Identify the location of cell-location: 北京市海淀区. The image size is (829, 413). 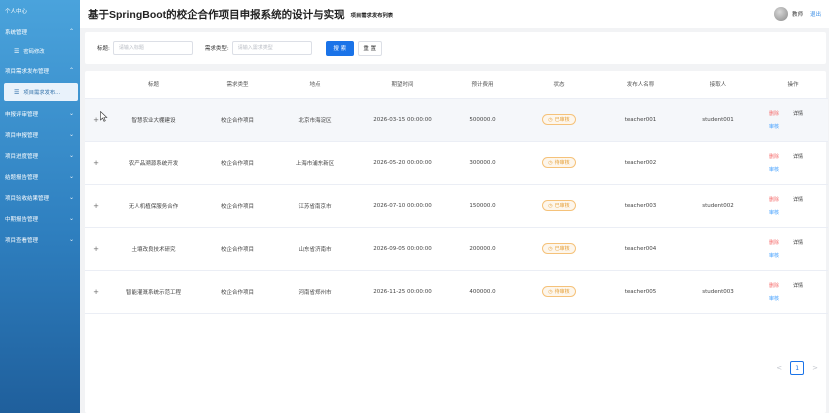
(315, 120).